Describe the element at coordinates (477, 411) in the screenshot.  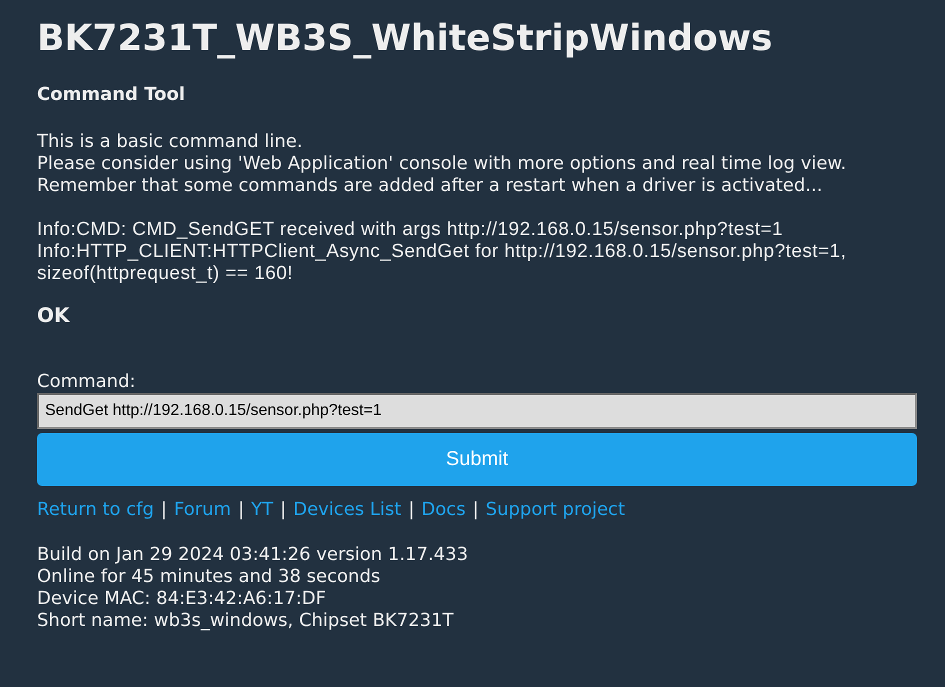
I see `command-input: SendGet http://192.168.0.15/sensor.php?test=1` at that location.